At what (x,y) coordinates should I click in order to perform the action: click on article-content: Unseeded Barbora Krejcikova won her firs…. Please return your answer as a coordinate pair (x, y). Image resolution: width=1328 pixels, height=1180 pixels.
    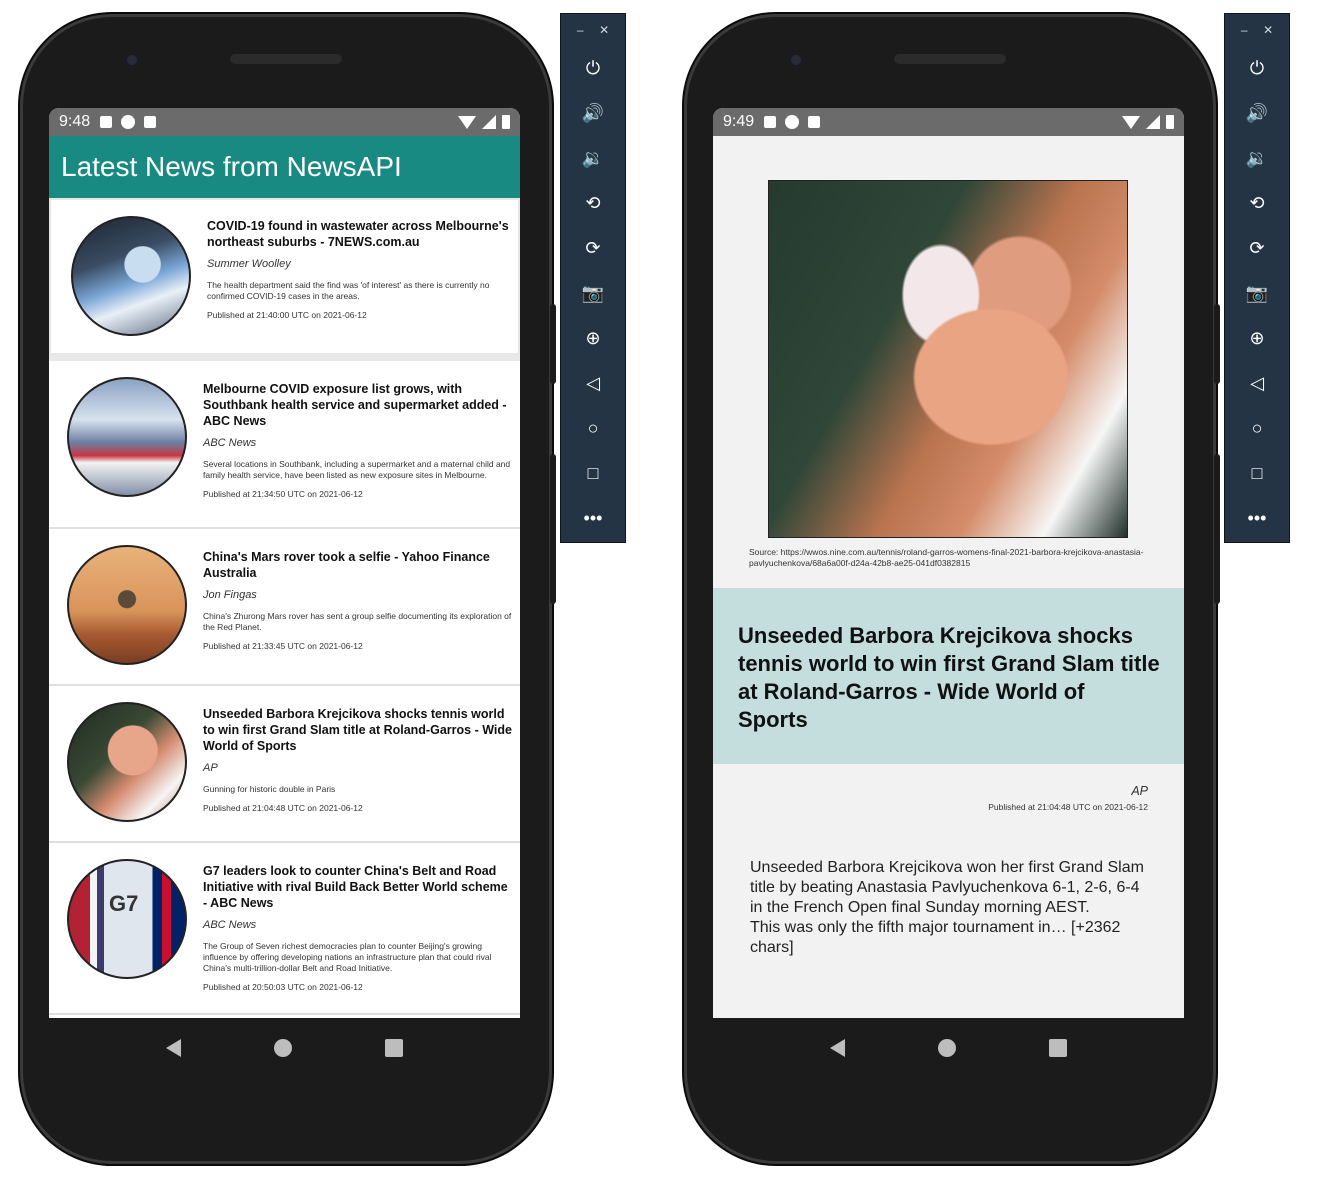
    Looking at the image, I should click on (947, 907).